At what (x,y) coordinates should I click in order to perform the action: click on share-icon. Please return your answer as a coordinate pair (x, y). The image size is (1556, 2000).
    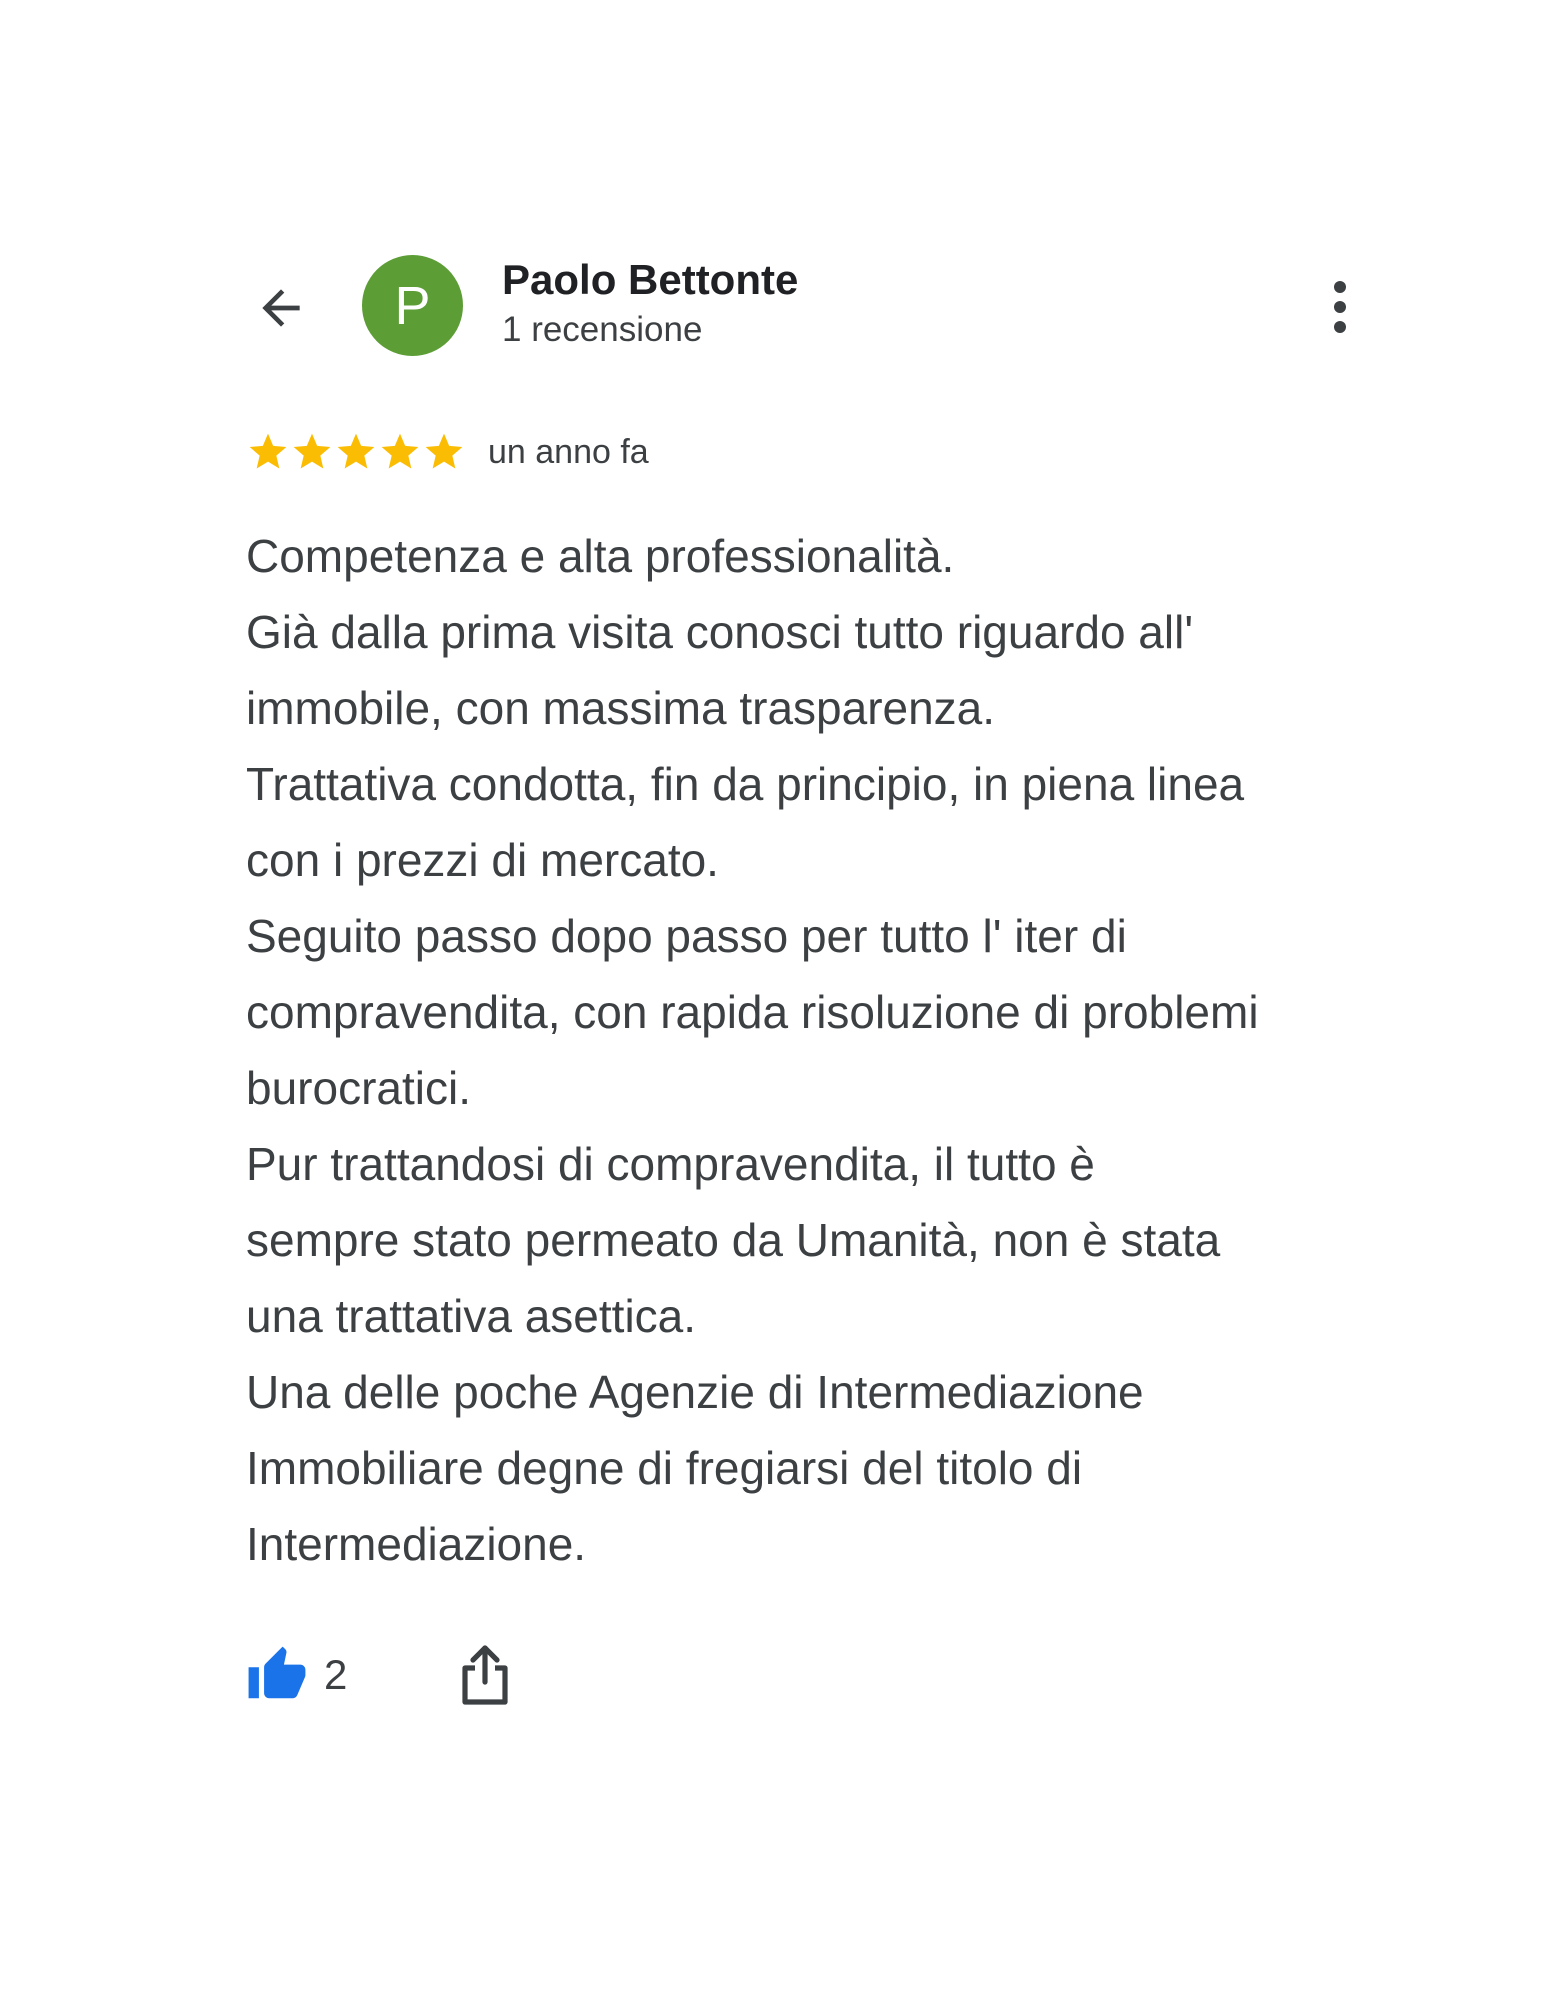
    Looking at the image, I should click on (485, 1675).